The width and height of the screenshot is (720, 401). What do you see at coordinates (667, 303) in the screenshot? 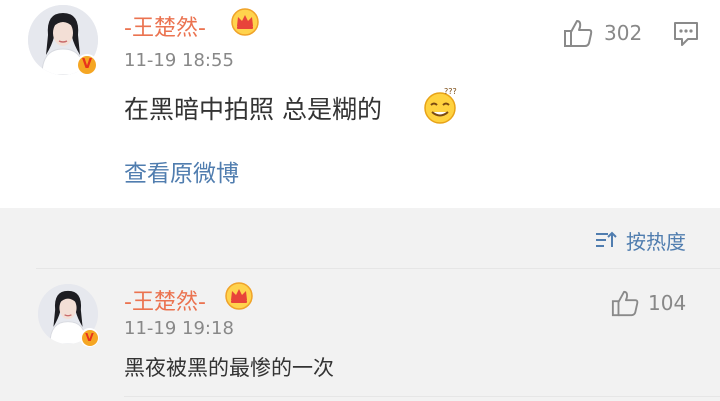
I see `comment-like-count: 104` at bounding box center [667, 303].